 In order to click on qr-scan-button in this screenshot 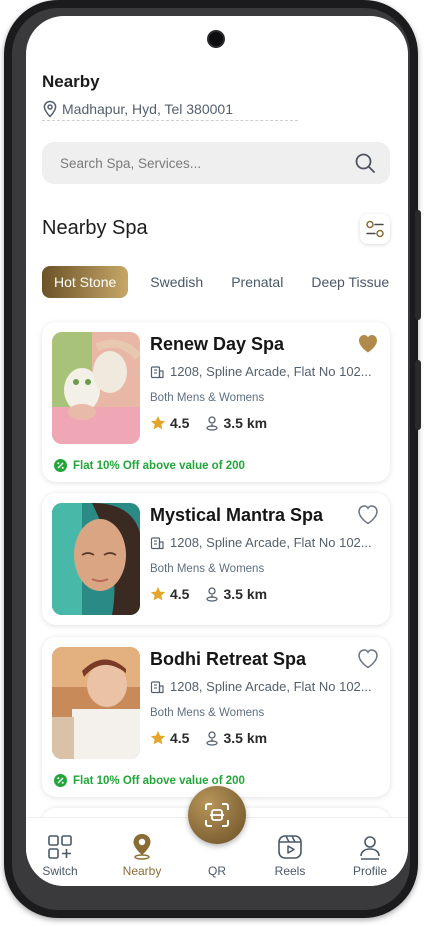, I will do `click(217, 815)`.